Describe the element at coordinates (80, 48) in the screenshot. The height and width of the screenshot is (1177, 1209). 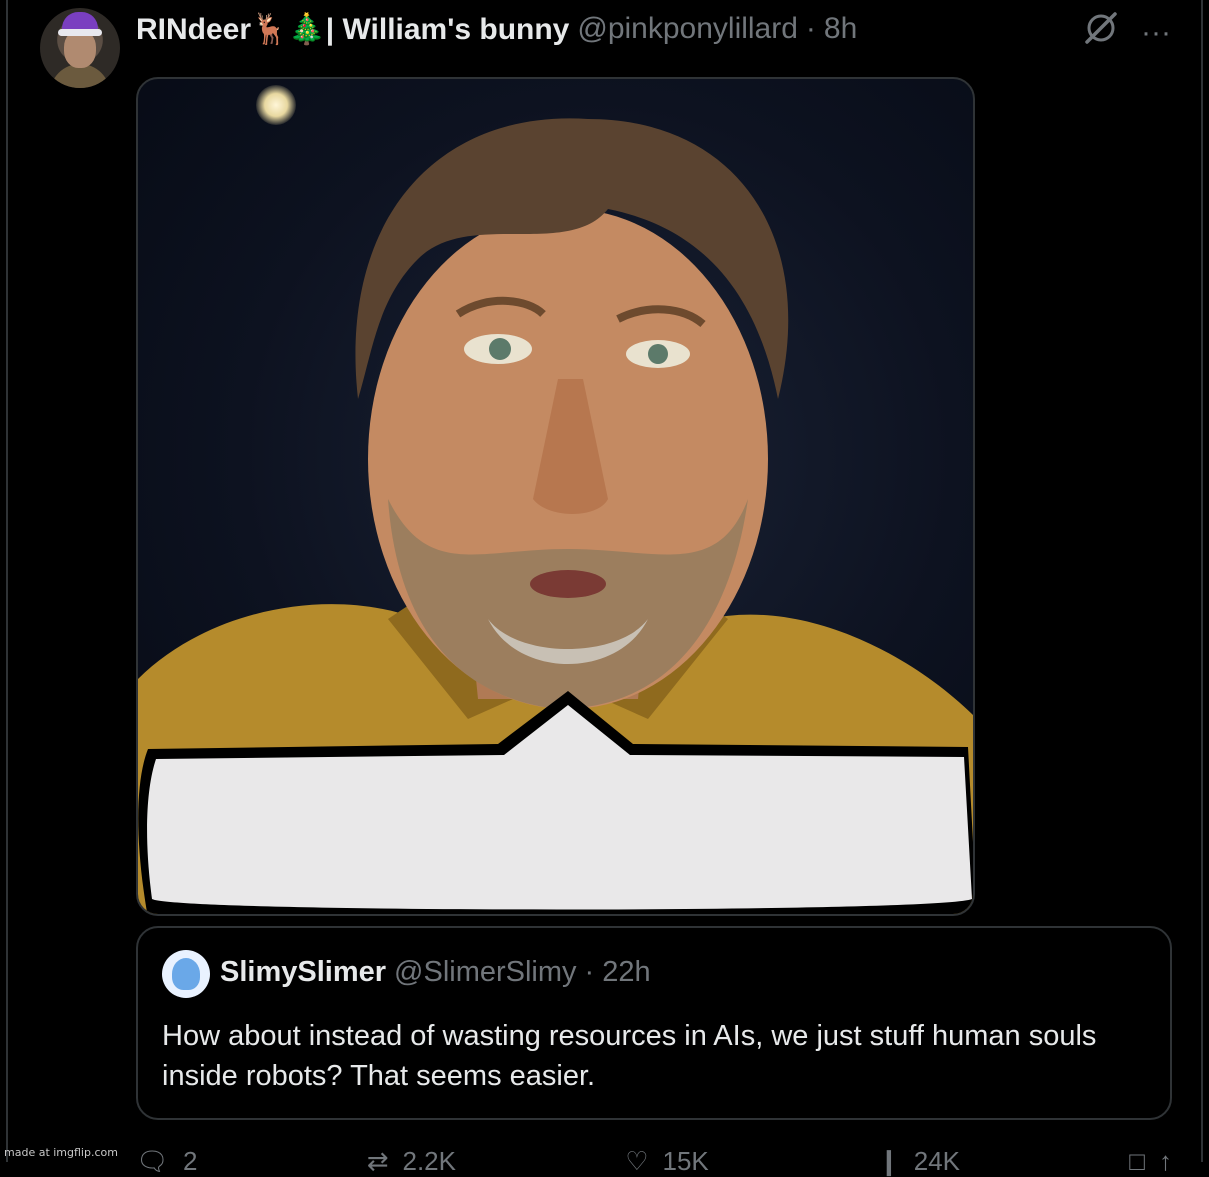
I see `author-avatar` at that location.